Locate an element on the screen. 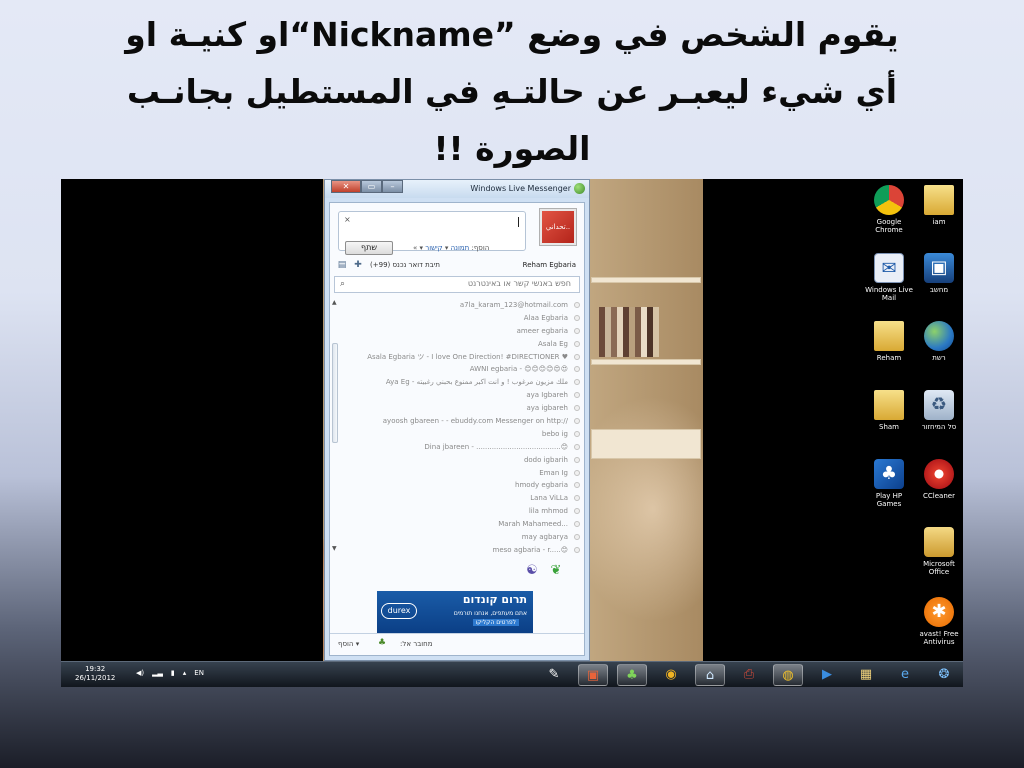 The height and width of the screenshot is (768, 1024). taskbar-explorer-icon: ▦ is located at coordinates (866, 675).